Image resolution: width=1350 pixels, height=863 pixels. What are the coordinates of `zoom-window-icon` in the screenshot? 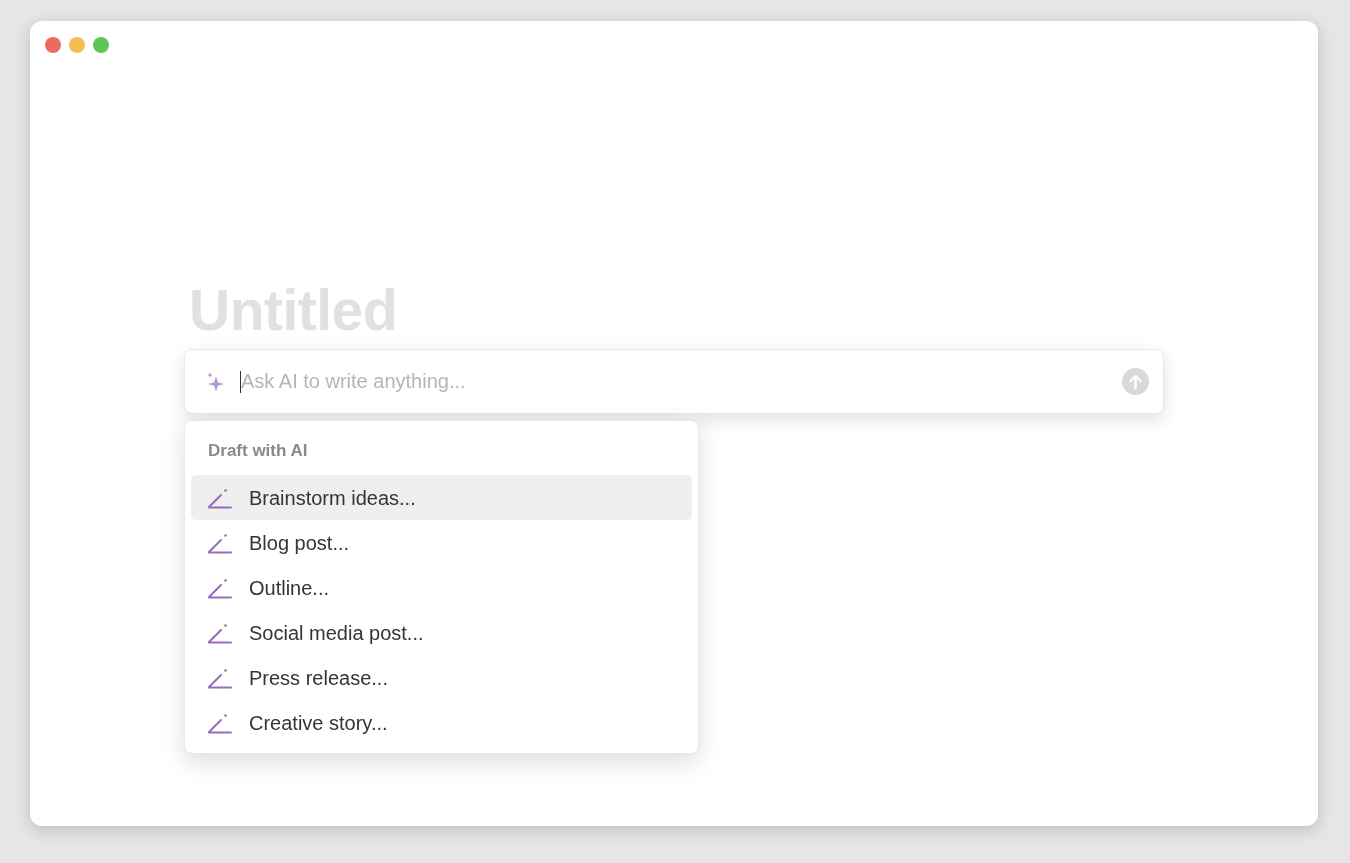 It's located at (101, 45).